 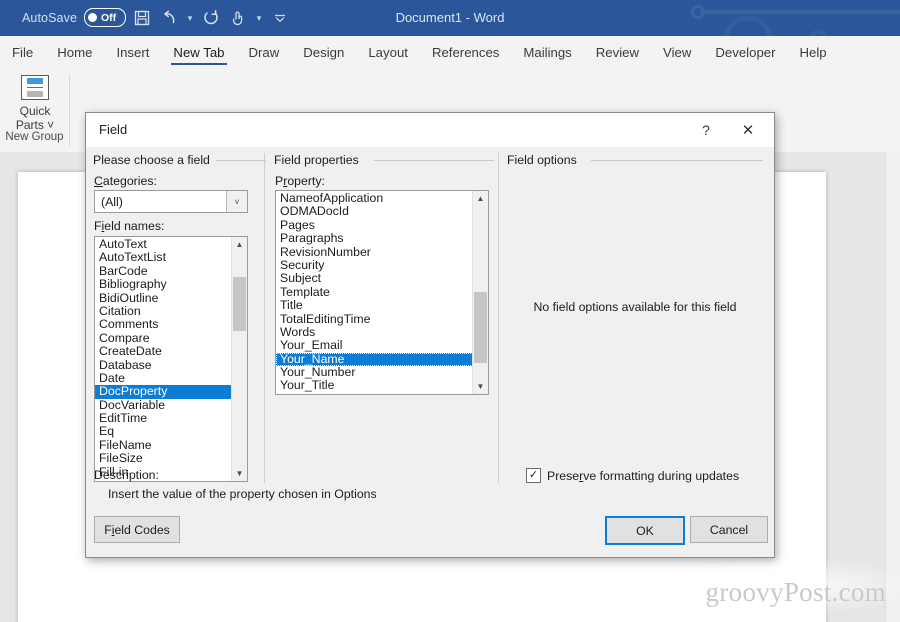 I want to click on list-item: EditTime, so click(x=163, y=418).